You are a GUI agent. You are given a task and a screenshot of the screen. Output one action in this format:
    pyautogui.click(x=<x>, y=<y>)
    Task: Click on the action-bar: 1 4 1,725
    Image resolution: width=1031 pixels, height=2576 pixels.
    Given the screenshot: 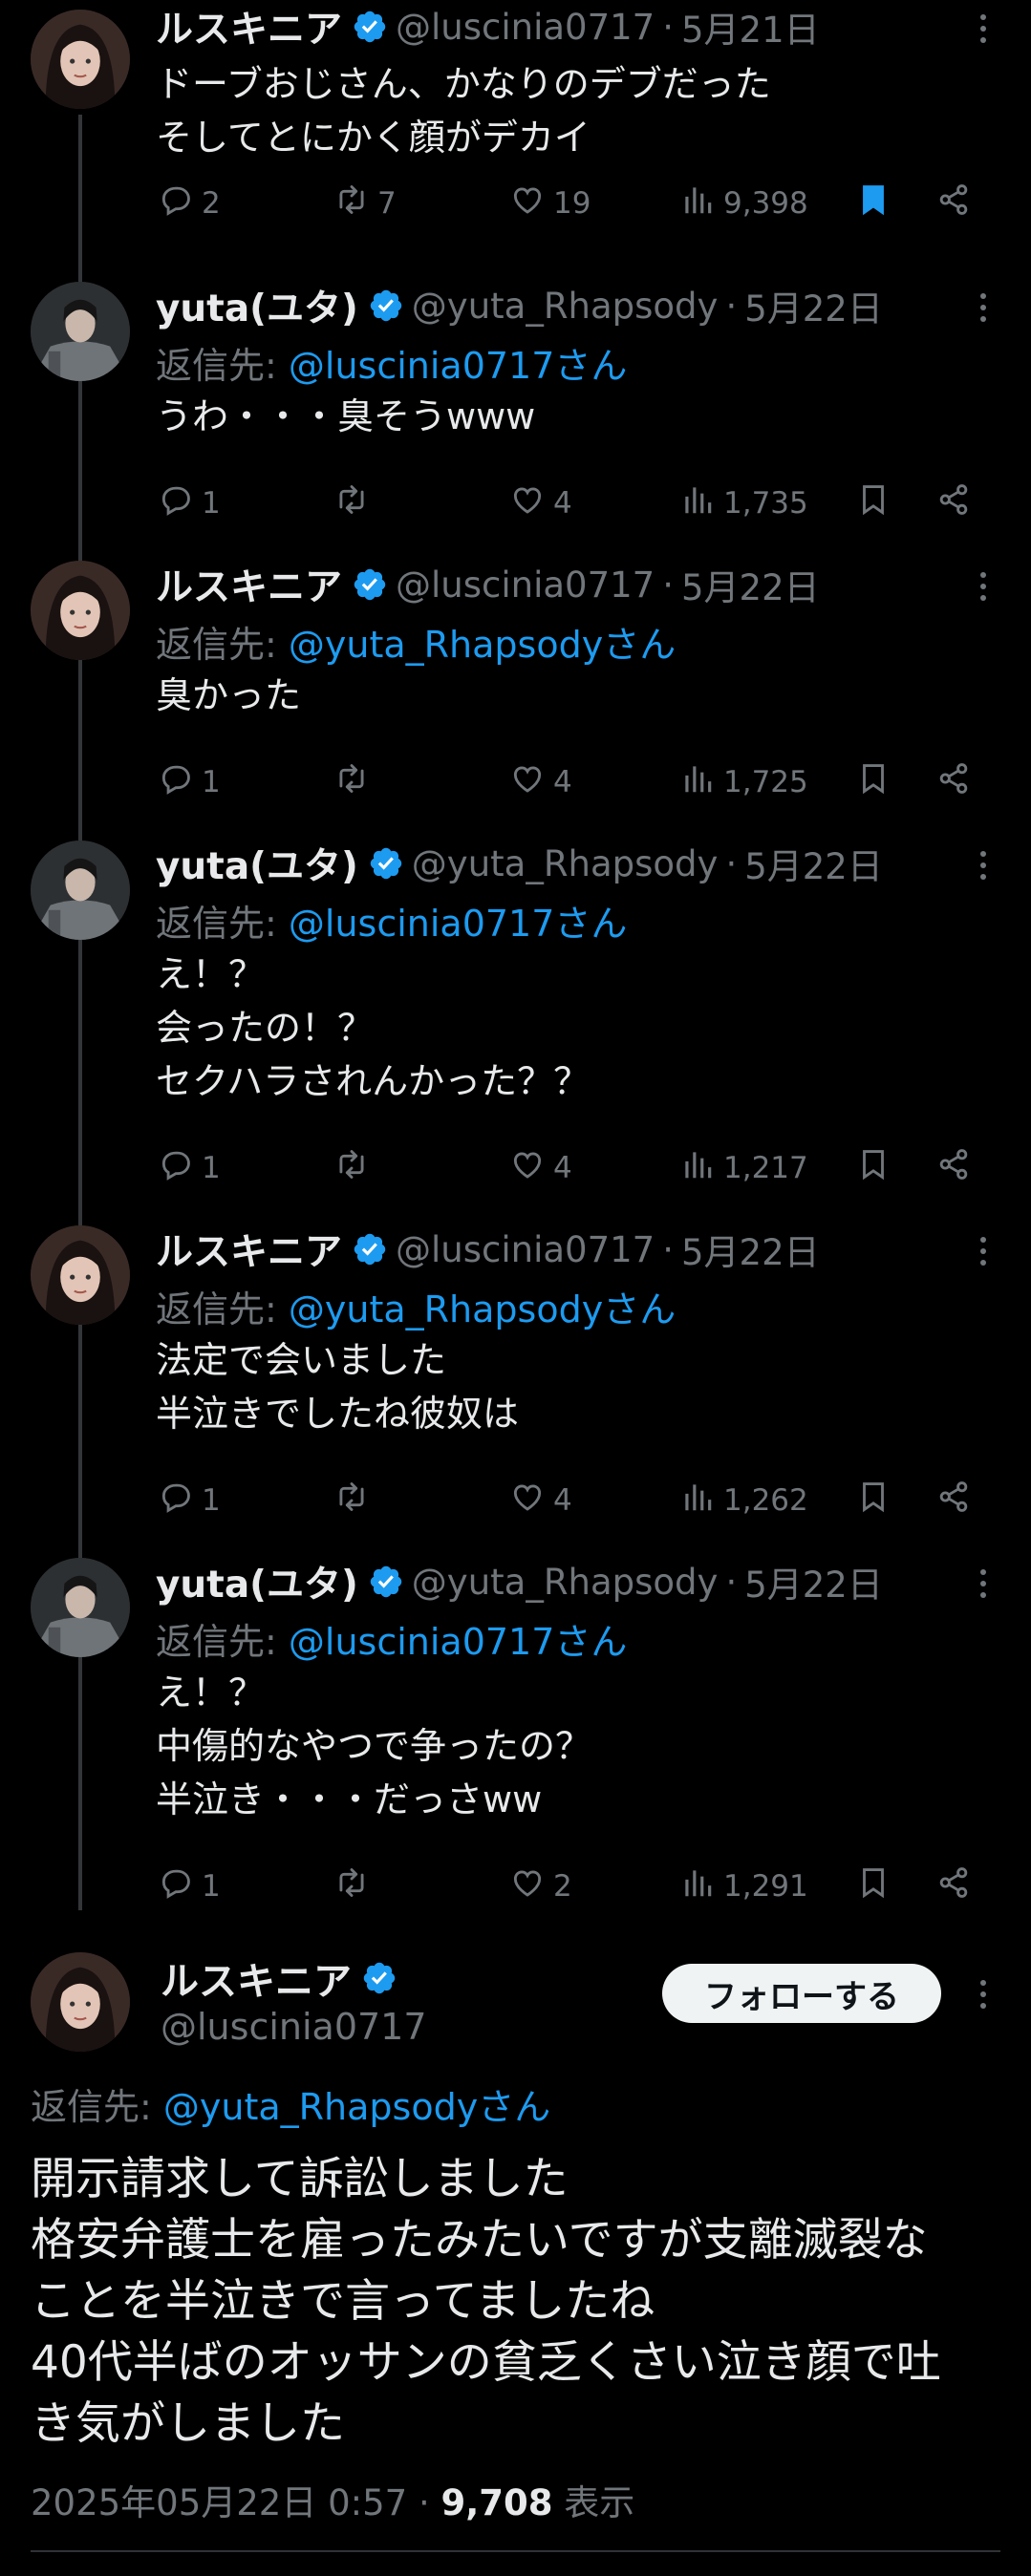 What is the action you would take?
    pyautogui.click(x=571, y=782)
    